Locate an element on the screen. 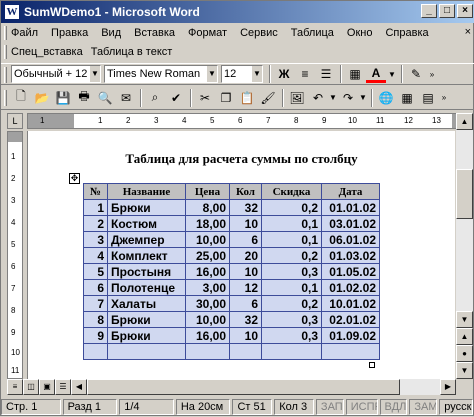 The image size is (474, 417). table-cell: Джемпер is located at coordinates (146, 239).